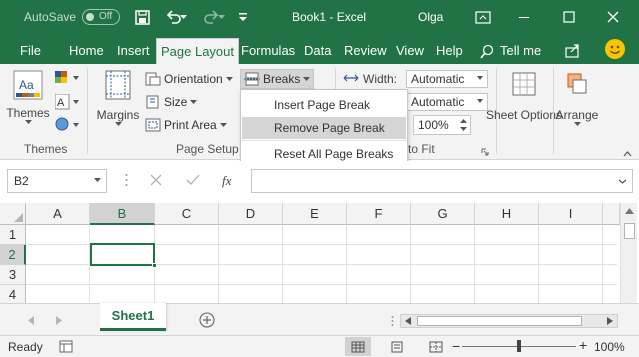  Describe the element at coordinates (86, 50) in the screenshot. I see `tab-home: Home` at that location.